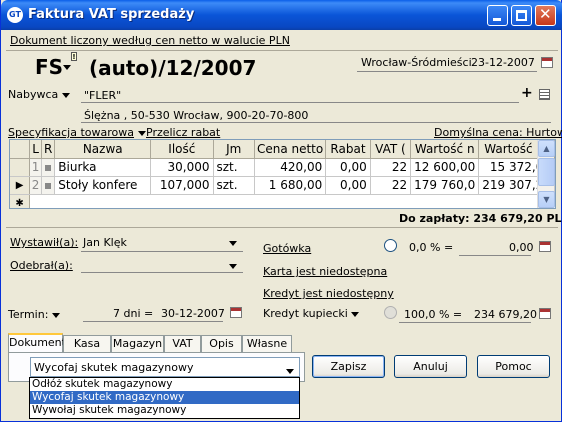 The image size is (562, 422). Describe the element at coordinates (431, 247) in the screenshot. I see `cash-percent: 0,0 % =` at that location.